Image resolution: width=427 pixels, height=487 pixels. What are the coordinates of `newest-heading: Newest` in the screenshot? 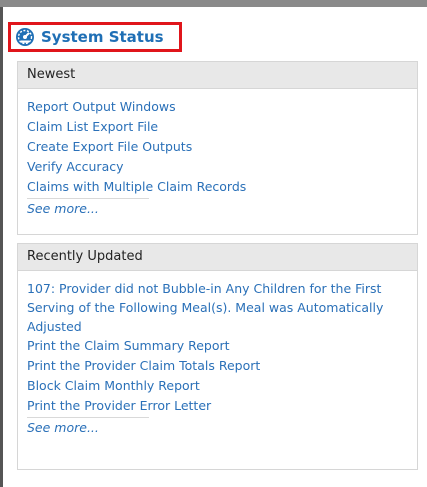 It's located at (217, 75).